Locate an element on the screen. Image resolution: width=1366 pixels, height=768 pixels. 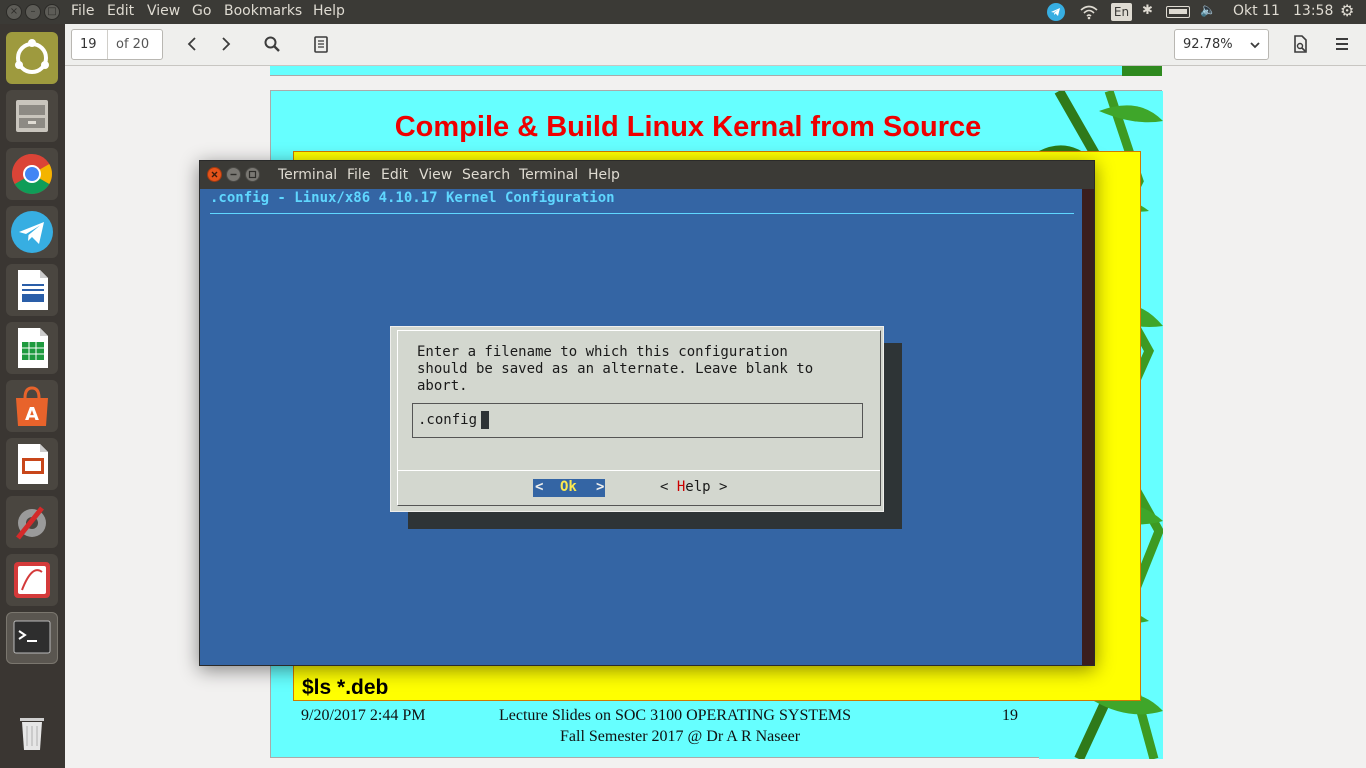
page-selector: 19 of 20 is located at coordinates (117, 44).